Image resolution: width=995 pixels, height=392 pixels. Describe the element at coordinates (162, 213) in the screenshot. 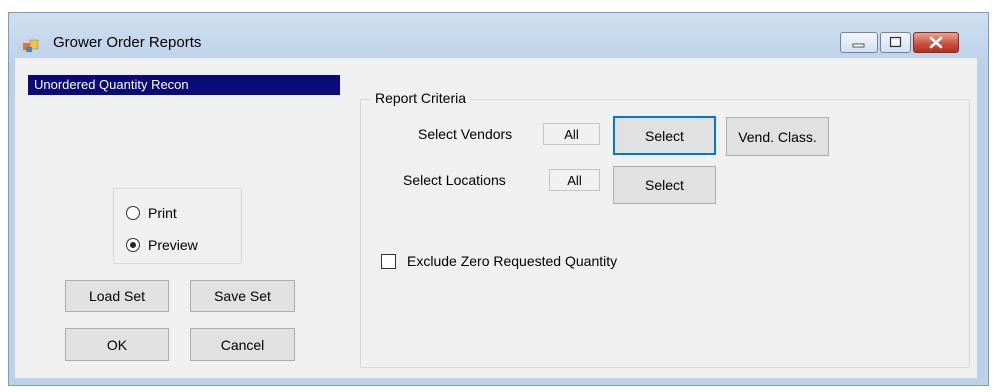

I see `print-label: Print` at that location.